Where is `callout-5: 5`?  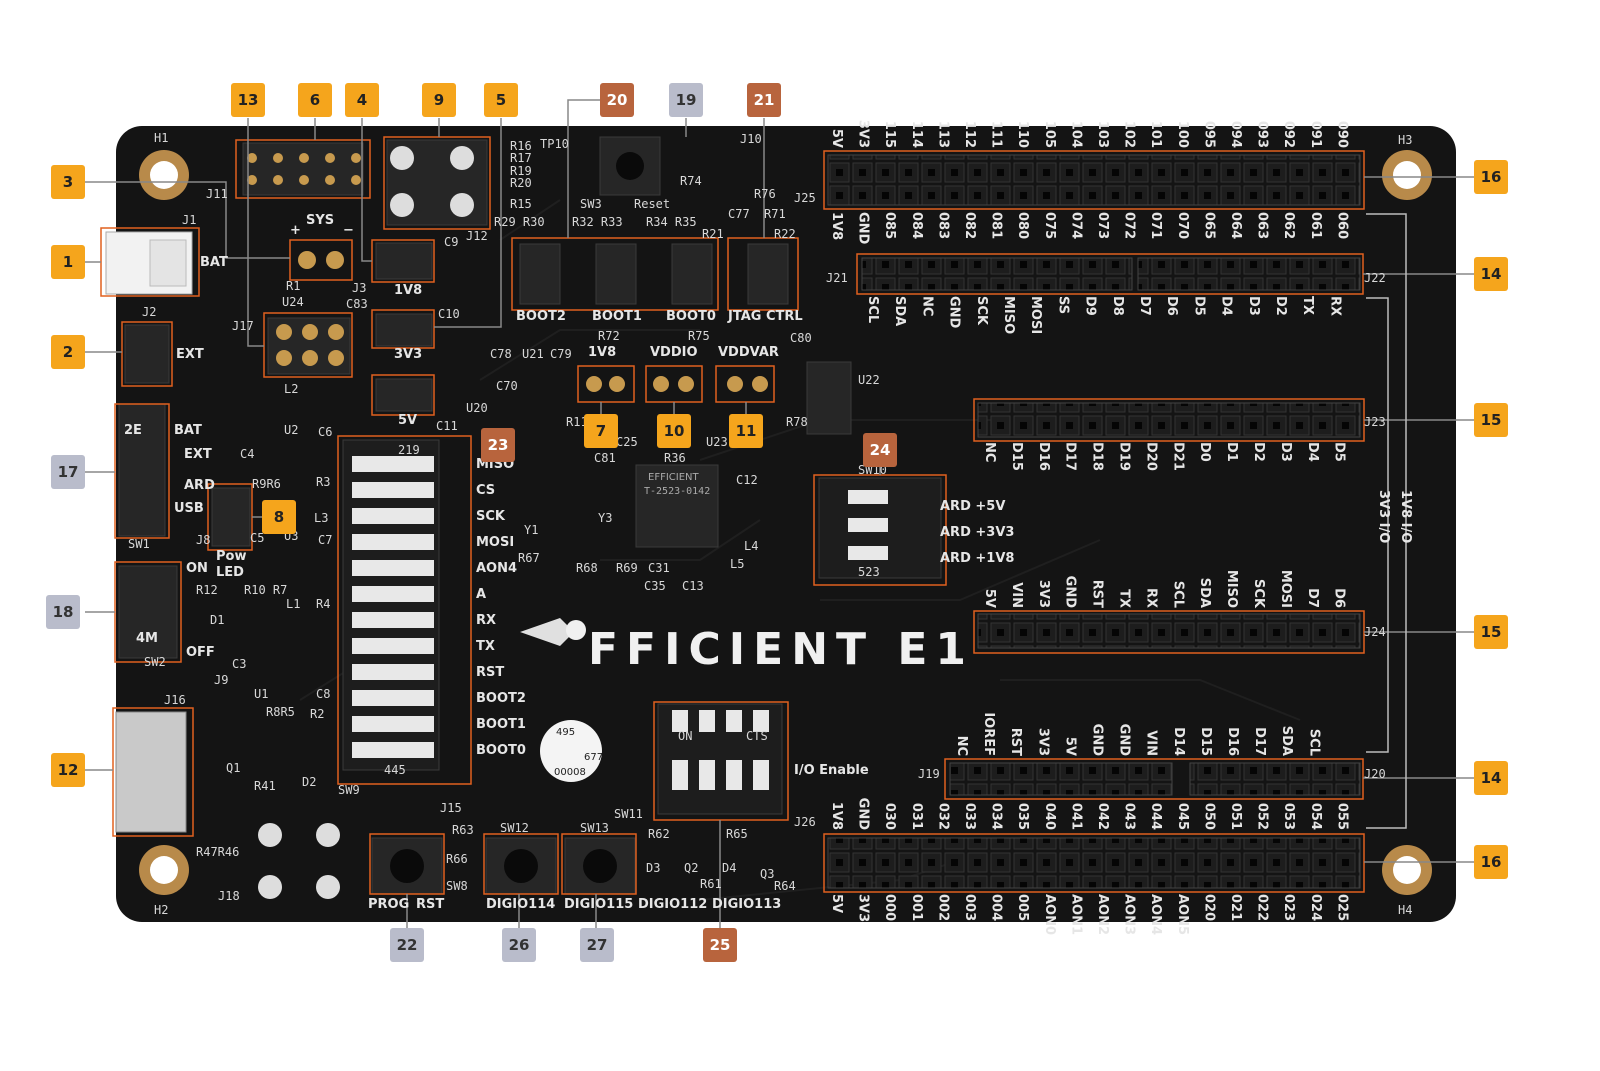
callout-5: 5 is located at coordinates (501, 100).